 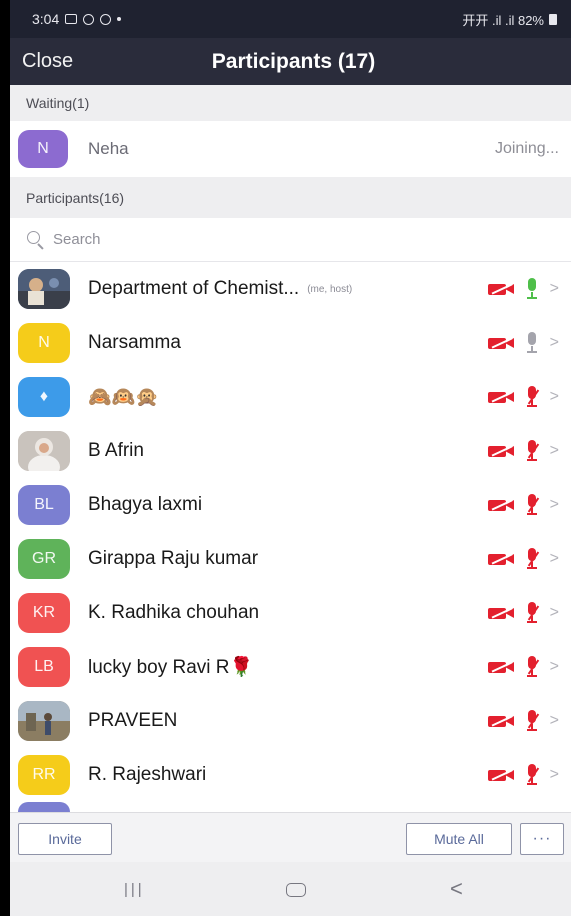 What do you see at coordinates (106, 19) in the screenshot?
I see `whatsapp-icon` at bounding box center [106, 19].